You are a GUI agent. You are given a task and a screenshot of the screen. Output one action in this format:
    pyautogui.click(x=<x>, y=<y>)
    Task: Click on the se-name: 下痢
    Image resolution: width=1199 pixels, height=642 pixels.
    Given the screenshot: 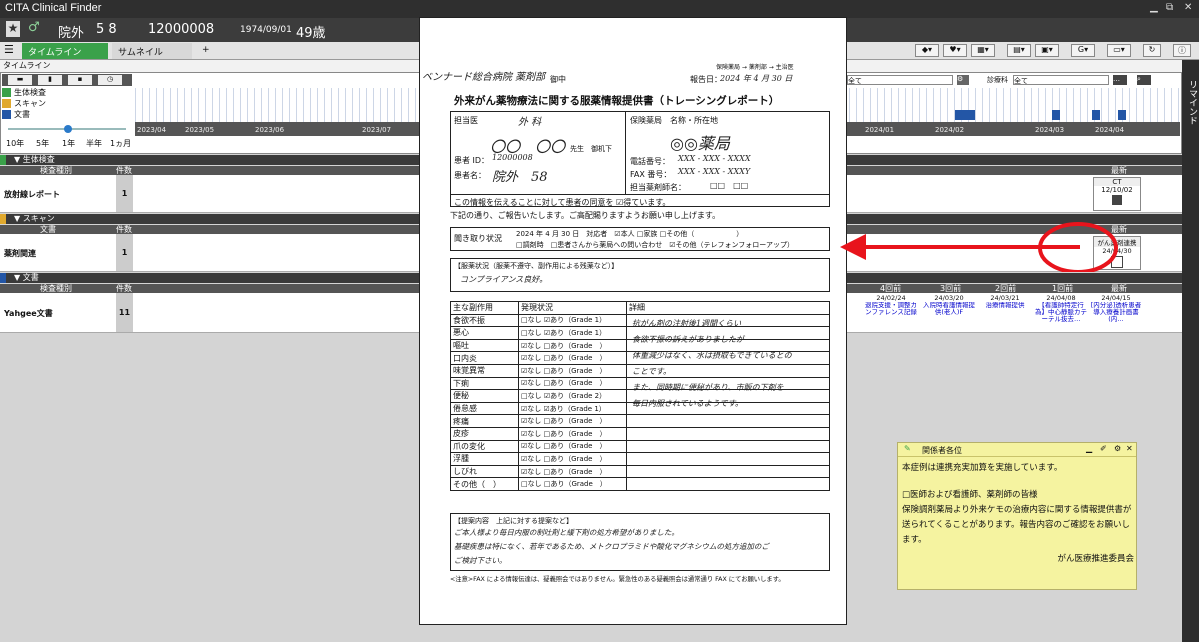 What is the action you would take?
    pyautogui.click(x=484, y=383)
    